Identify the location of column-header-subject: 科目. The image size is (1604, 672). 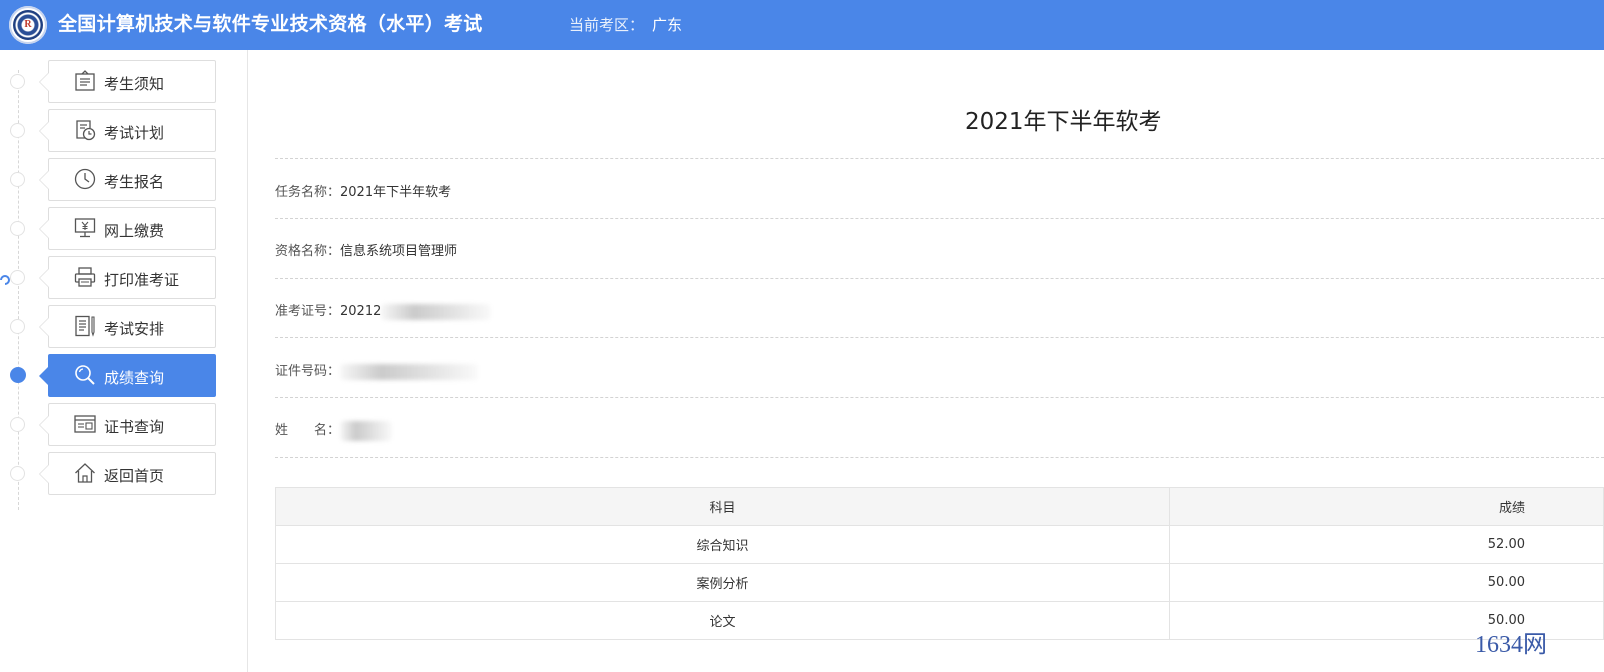
(722, 506).